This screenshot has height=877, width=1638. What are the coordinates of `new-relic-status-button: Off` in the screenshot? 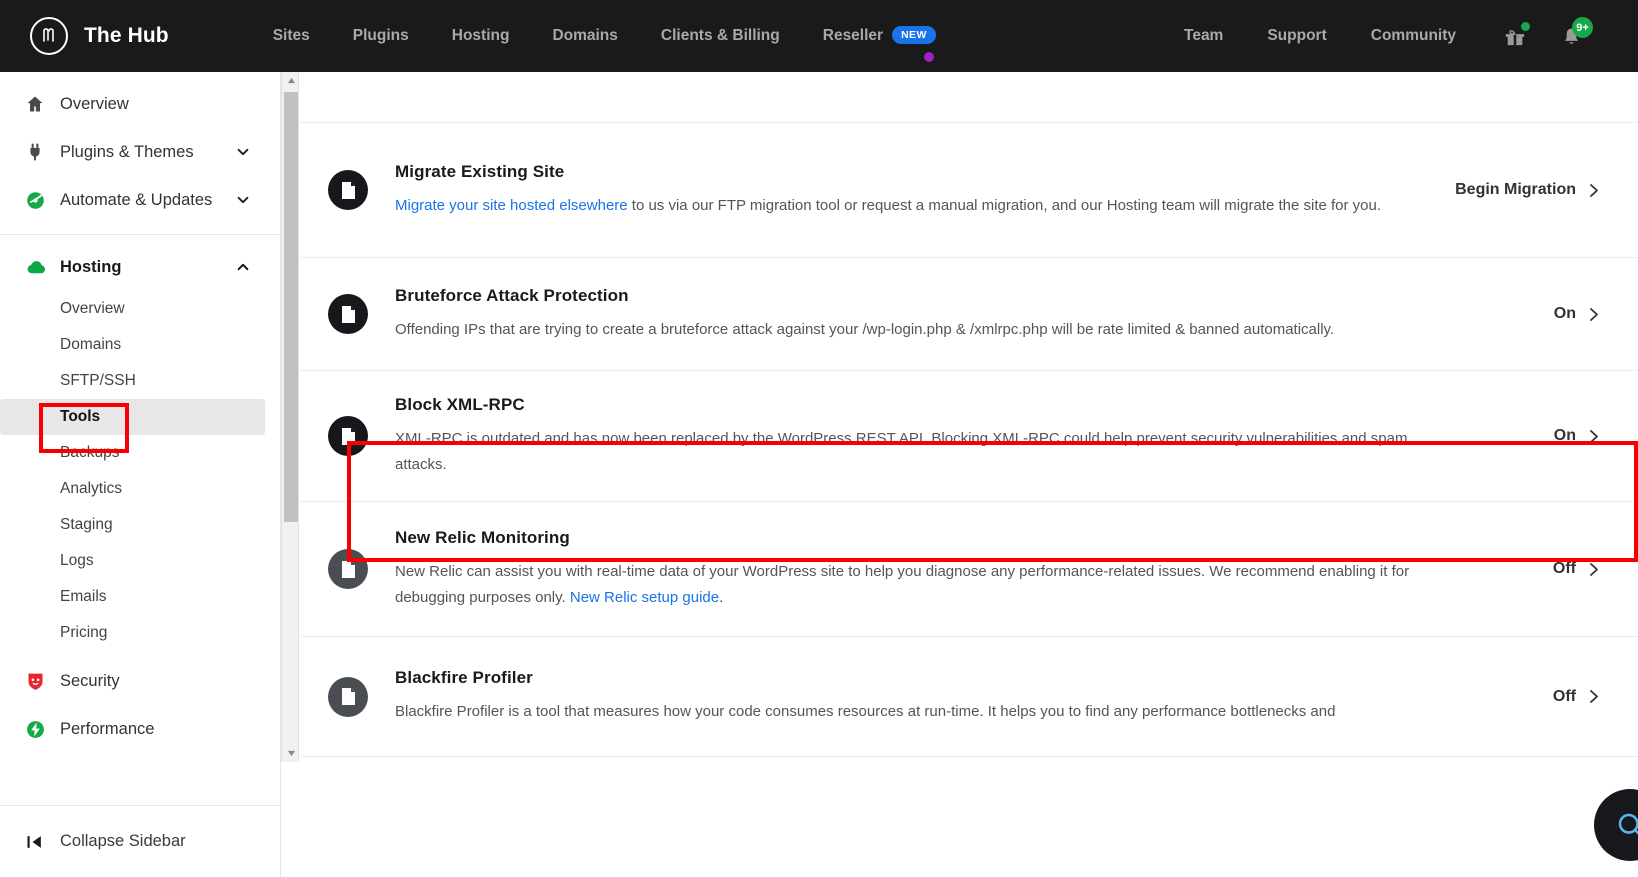 It's located at (1576, 569).